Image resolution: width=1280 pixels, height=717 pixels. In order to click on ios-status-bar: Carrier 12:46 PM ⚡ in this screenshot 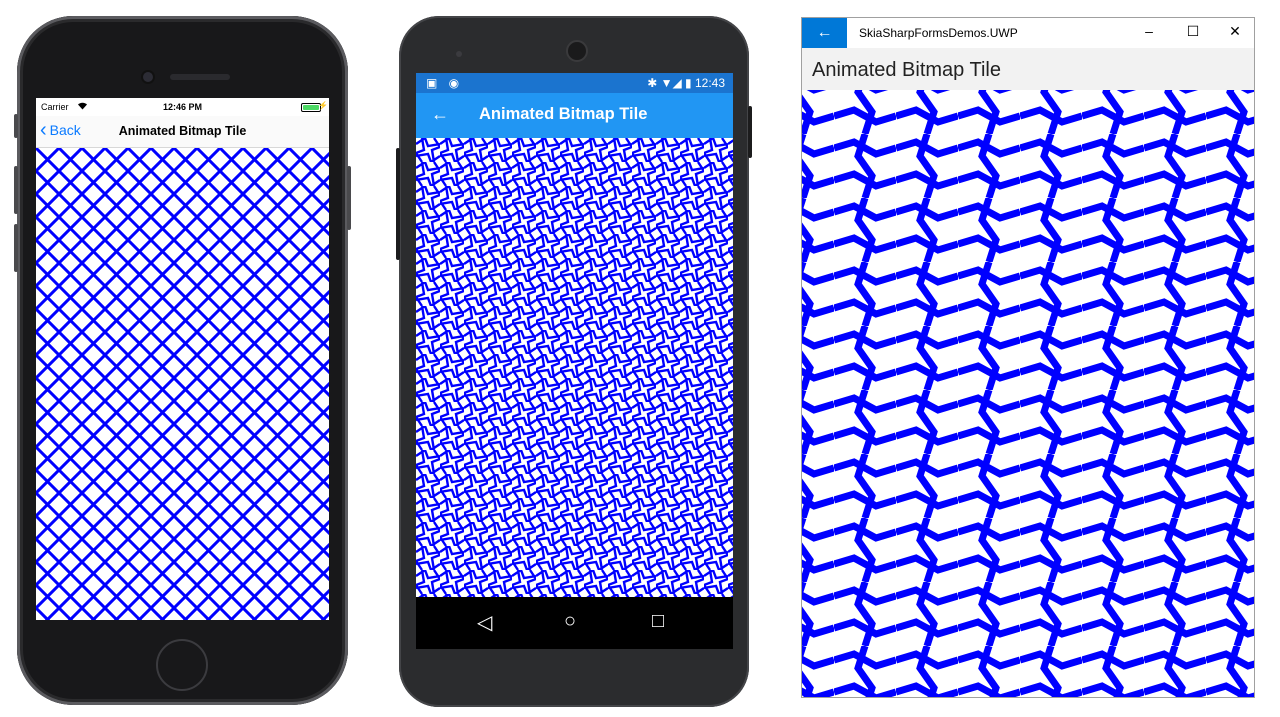, I will do `click(182, 107)`.